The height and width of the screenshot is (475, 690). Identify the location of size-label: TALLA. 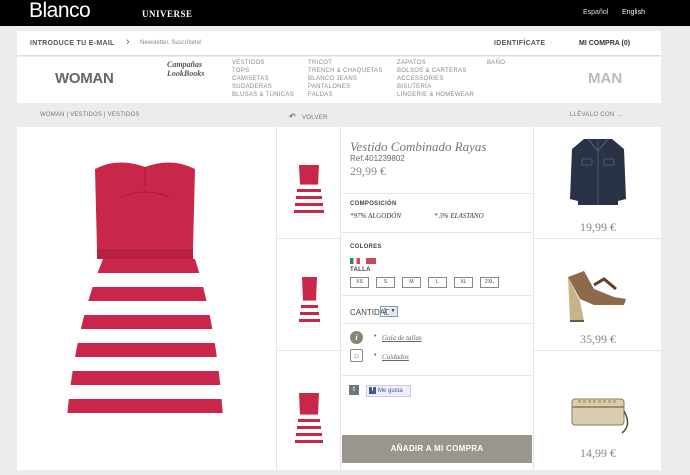
(360, 270).